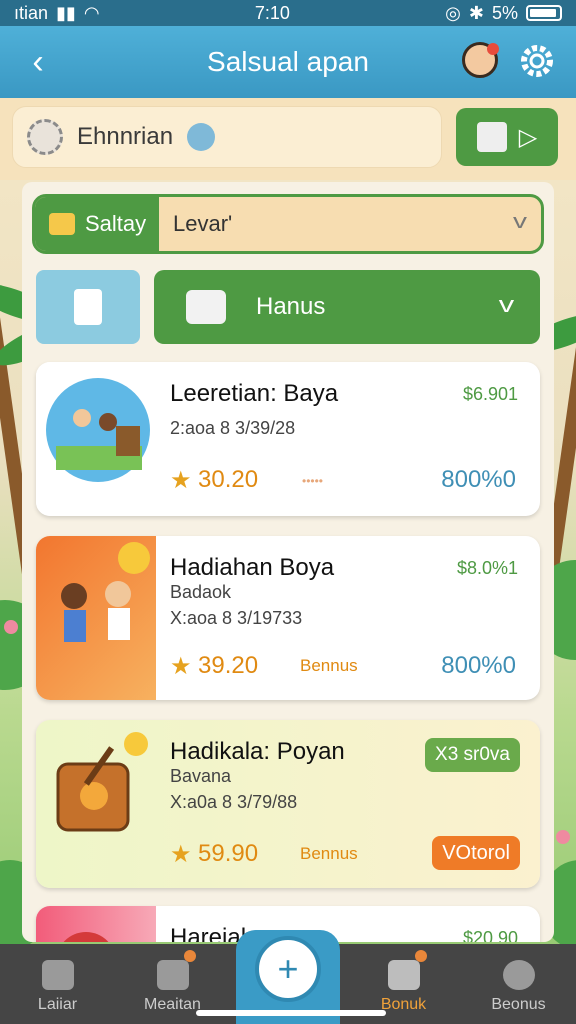 The width and height of the screenshot is (576, 1024). Describe the element at coordinates (272, 12) in the screenshot. I see `clock: 7:10` at that location.